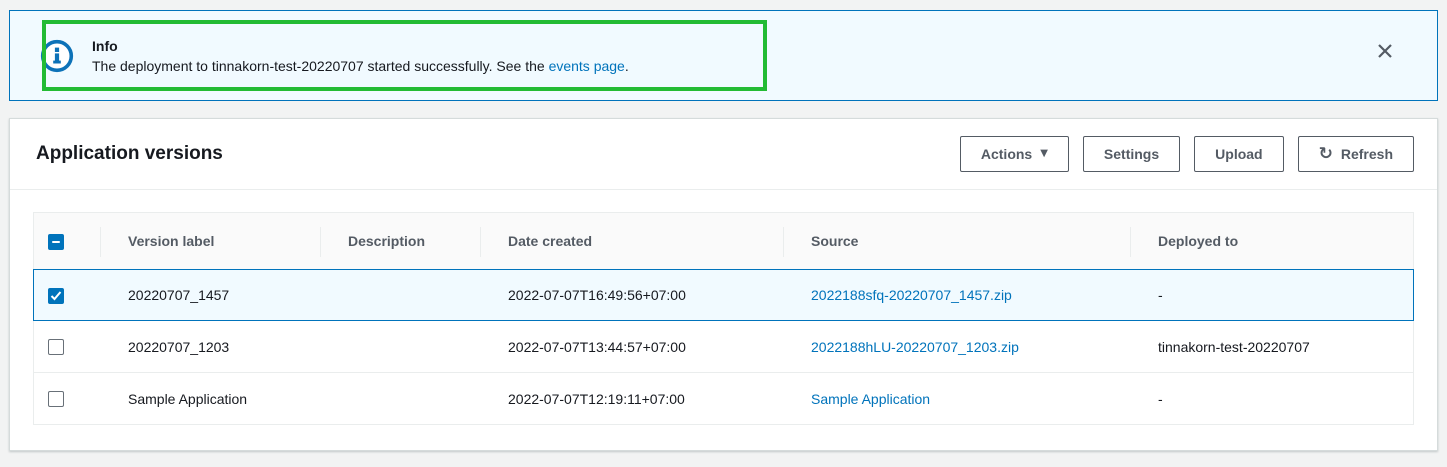 This screenshot has height=467, width=1447. What do you see at coordinates (911, 295) in the screenshot?
I see `source-link: 2022188sfq-20220707_1457.zip` at bounding box center [911, 295].